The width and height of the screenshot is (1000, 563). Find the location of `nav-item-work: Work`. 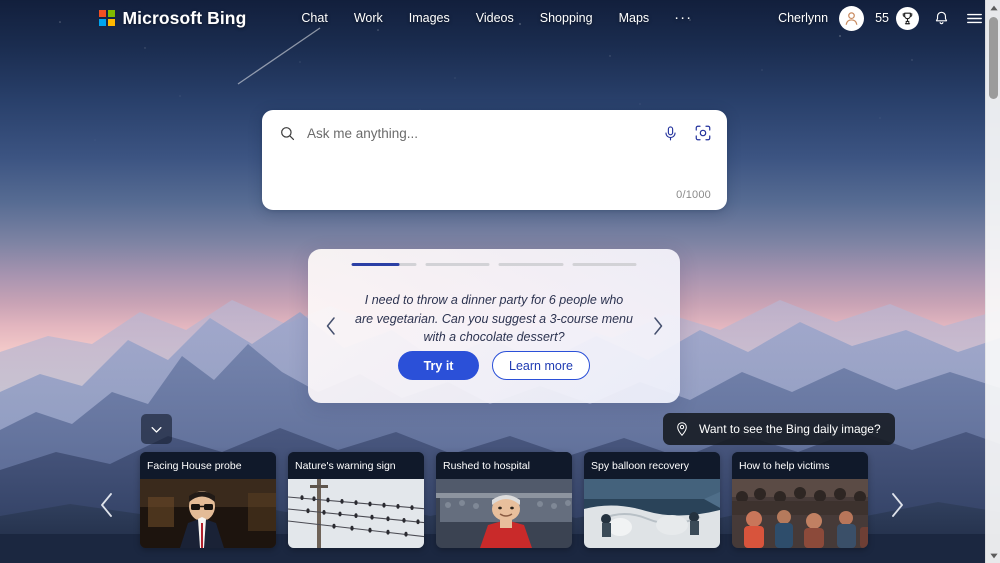

nav-item-work: Work is located at coordinates (368, 18).